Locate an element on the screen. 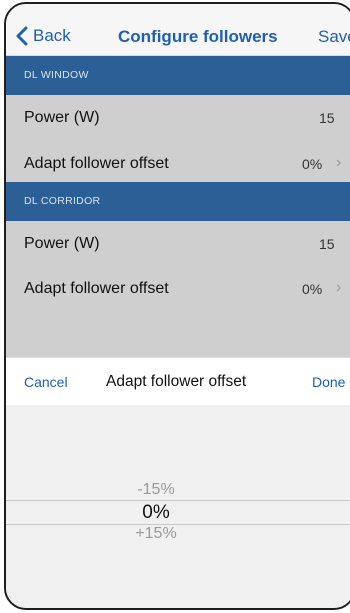 This screenshot has height=613, width=350. picker-toolbar: Cancel Adapt follower offset Done is located at coordinates (178, 381).